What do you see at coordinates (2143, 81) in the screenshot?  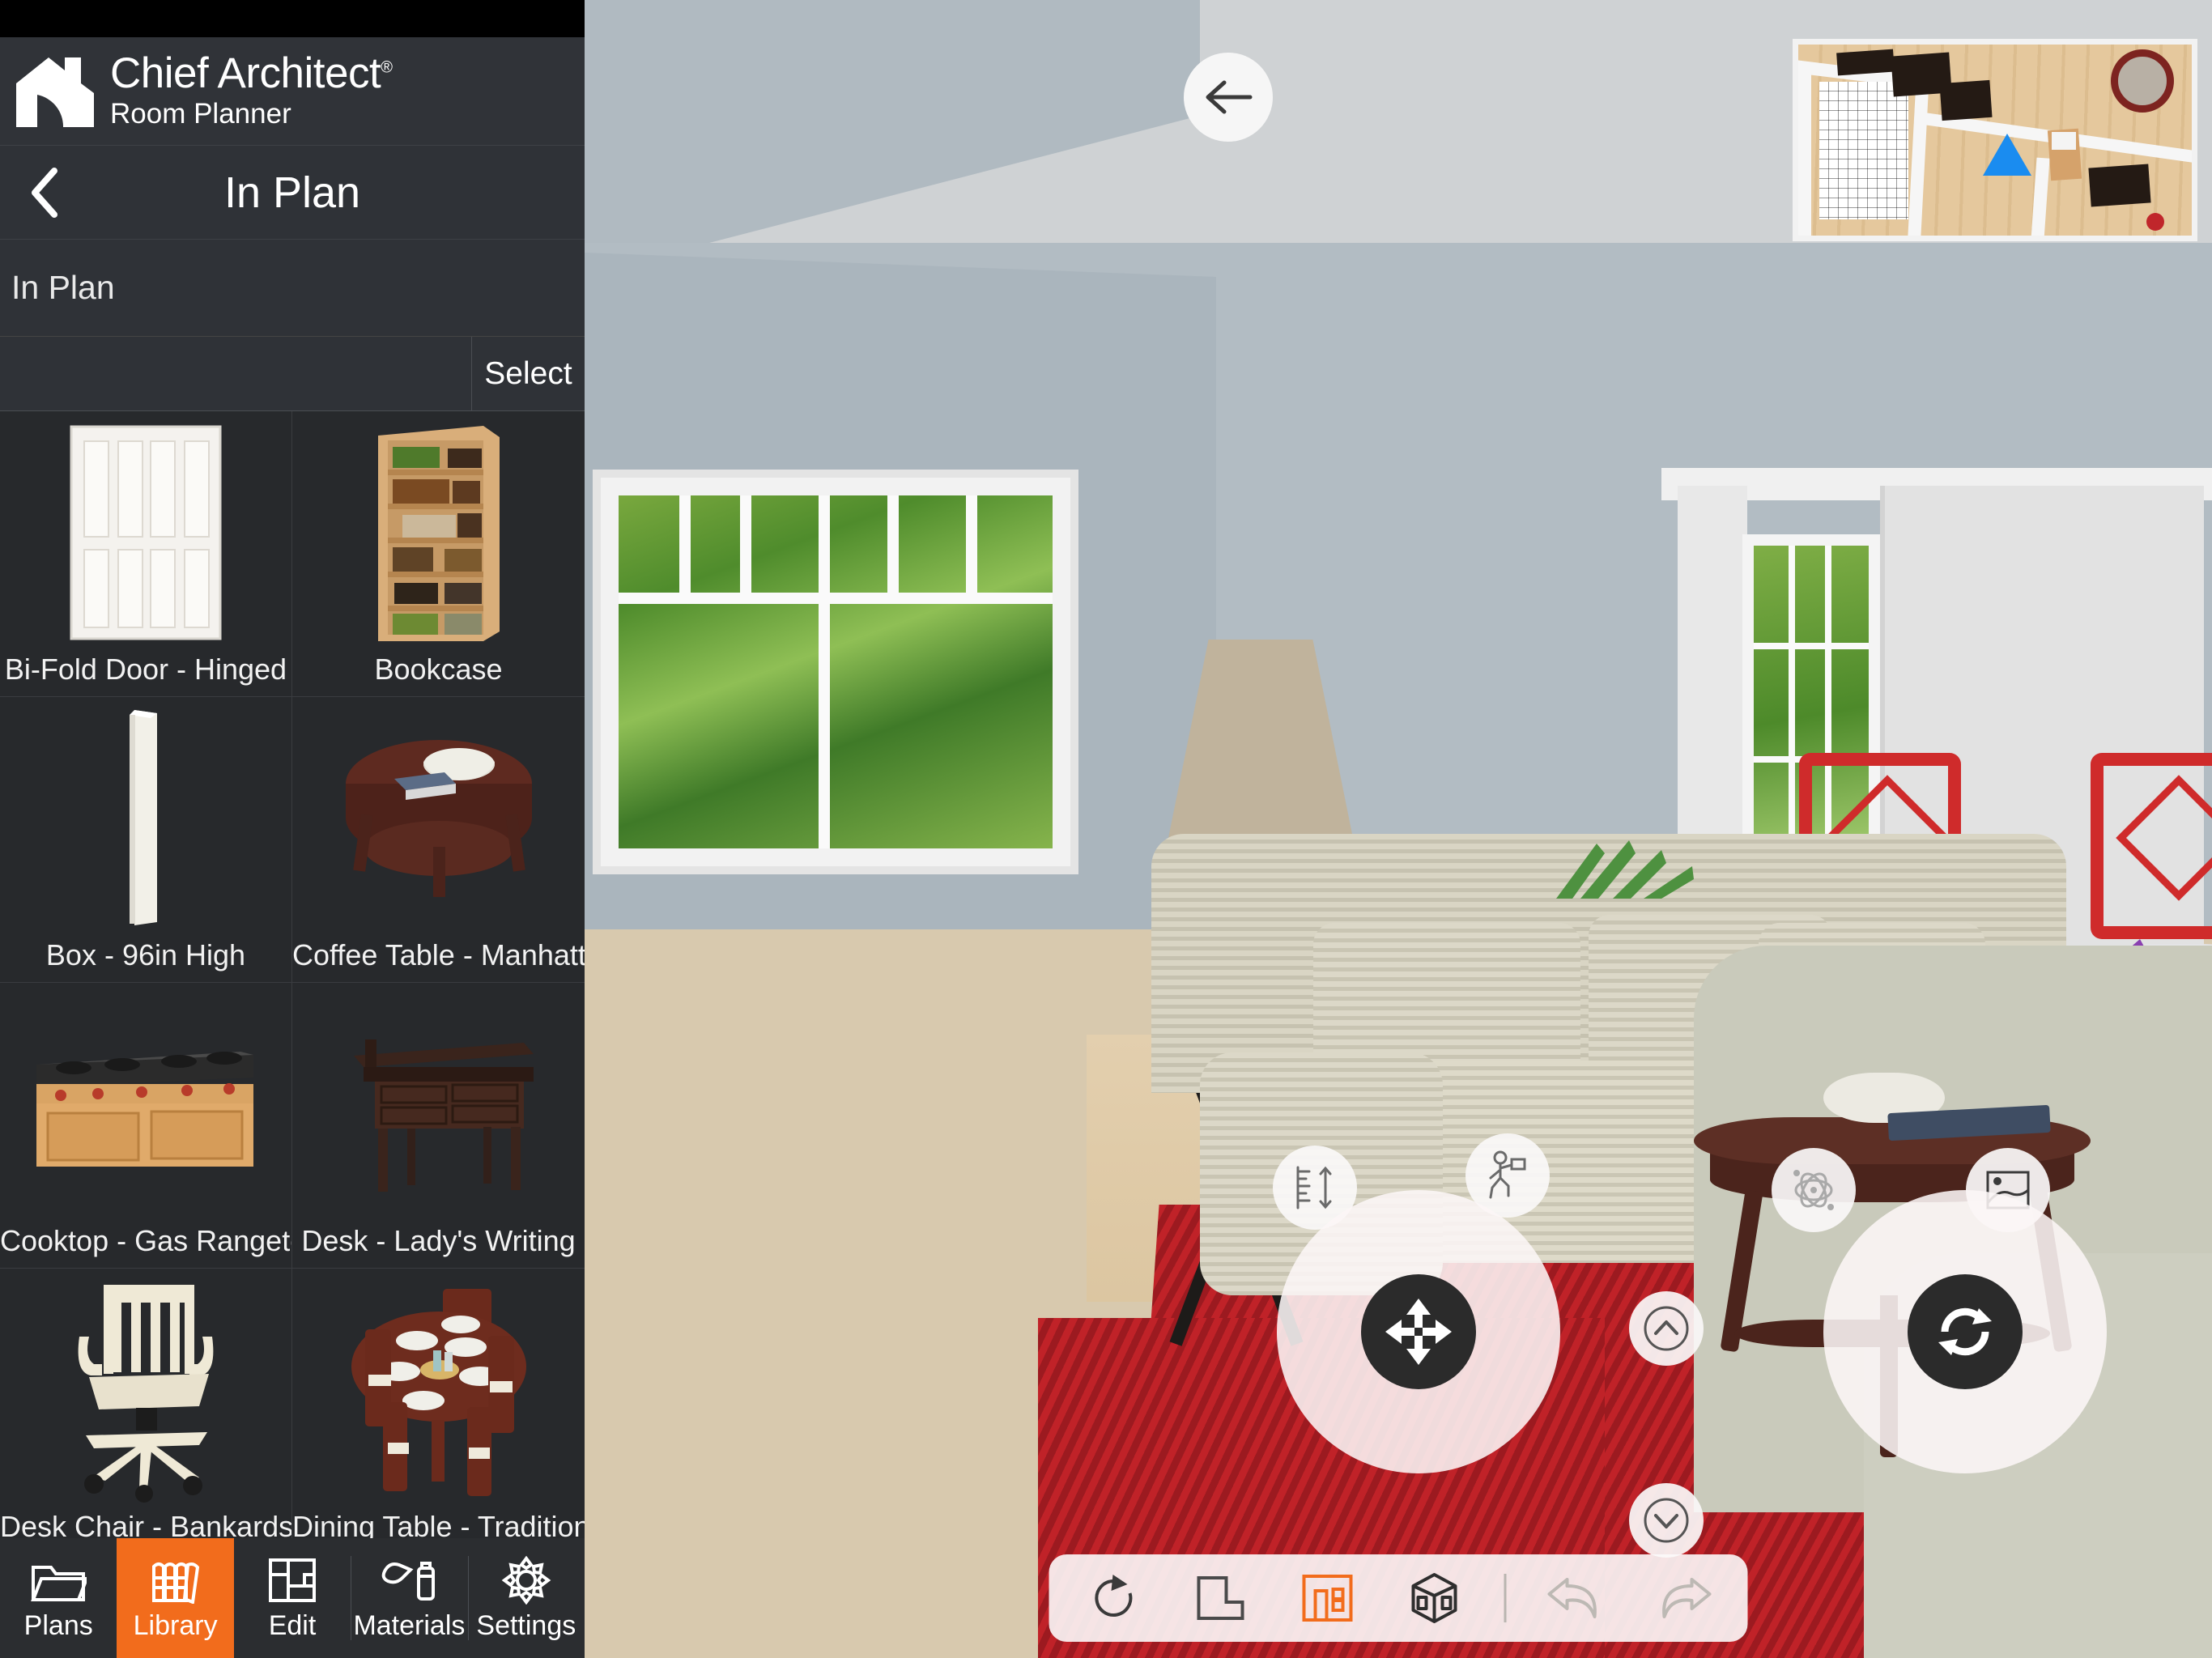 I see `minimap-round-table` at bounding box center [2143, 81].